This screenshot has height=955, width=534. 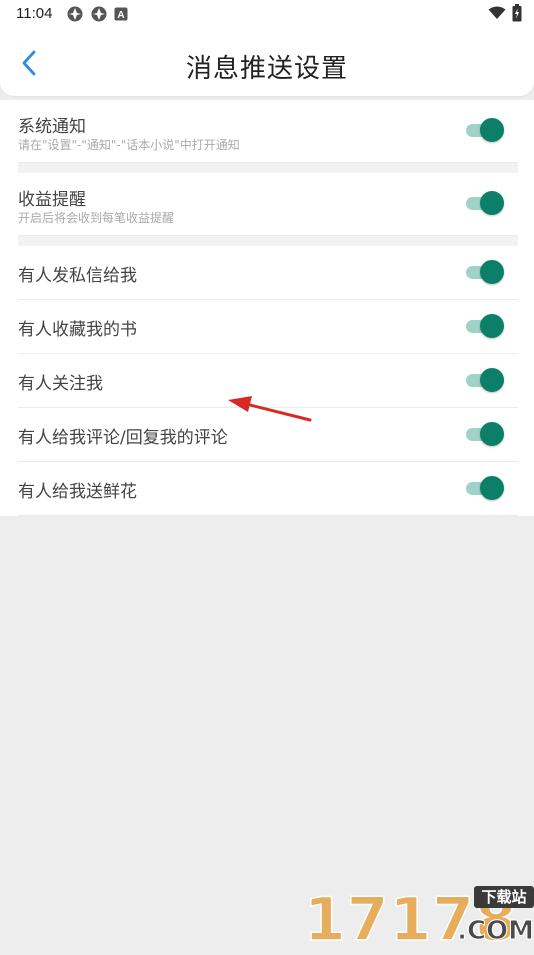 I want to click on watermark-domain: .COM, so click(x=495, y=931).